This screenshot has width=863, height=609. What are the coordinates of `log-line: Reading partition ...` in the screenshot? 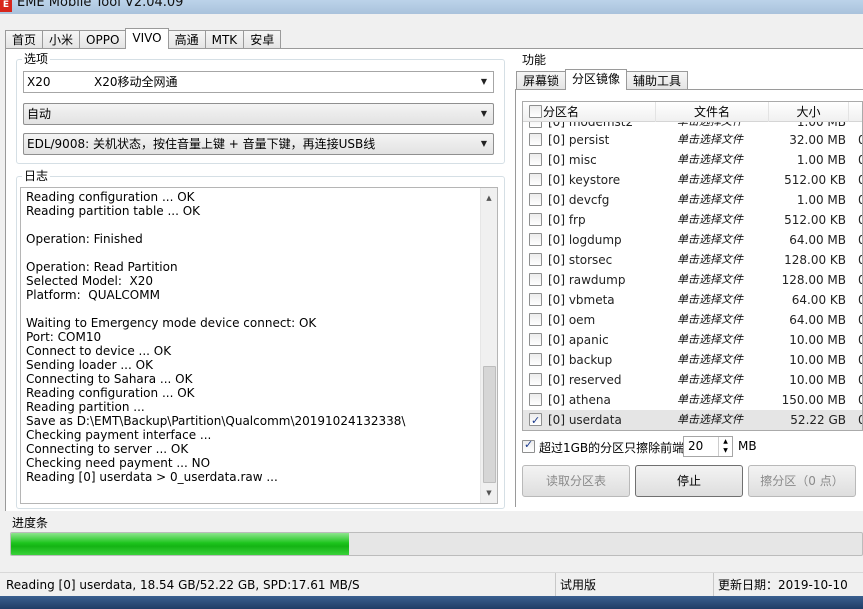 It's located at (85, 407).